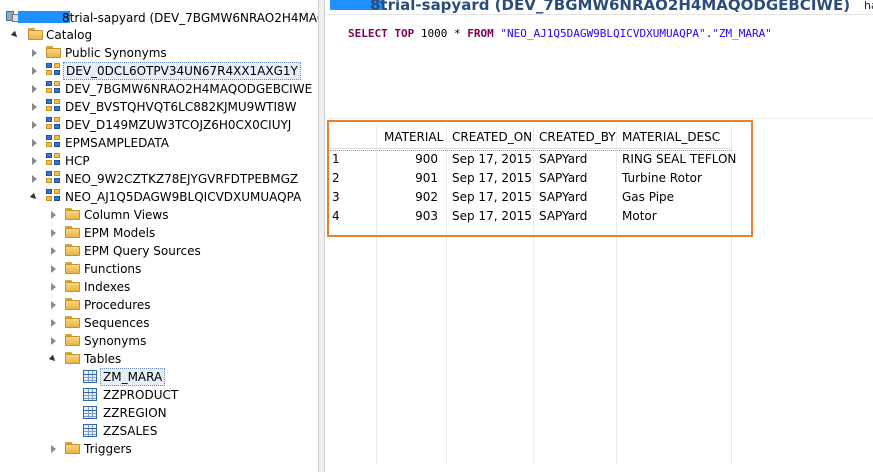 The image size is (873, 472). I want to click on highlight-annotation-box, so click(540, 178).